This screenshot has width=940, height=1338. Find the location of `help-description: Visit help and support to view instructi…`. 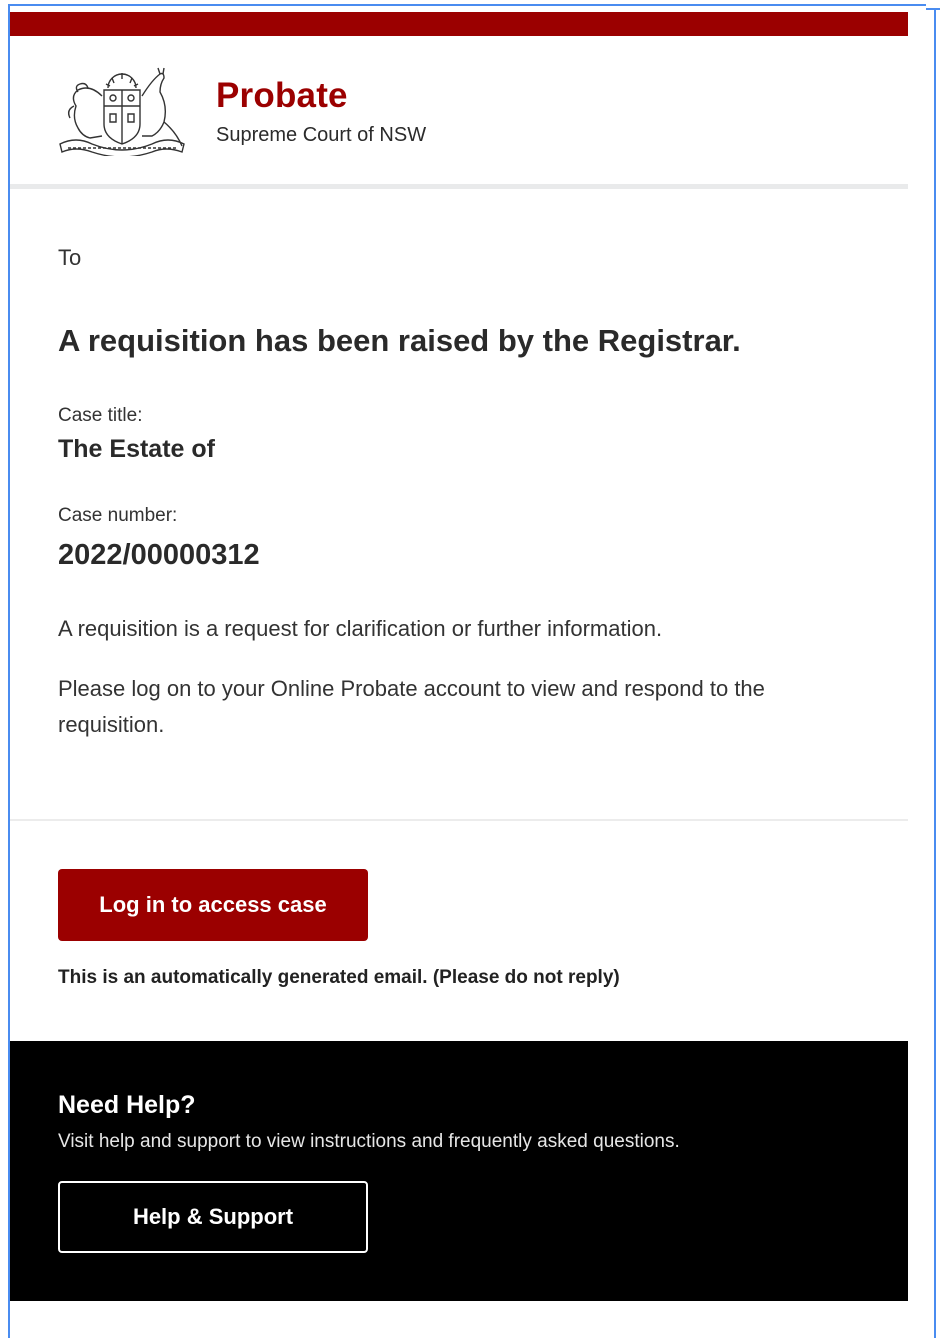

help-description: Visit help and support to view instructi… is located at coordinates (369, 1141).